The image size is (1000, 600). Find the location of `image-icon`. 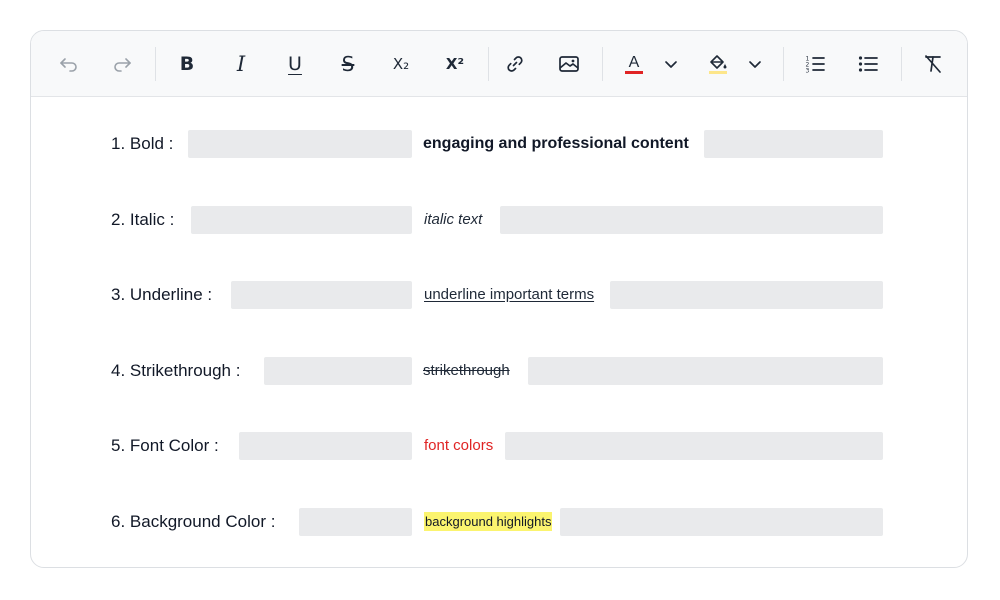

image-icon is located at coordinates (569, 64).